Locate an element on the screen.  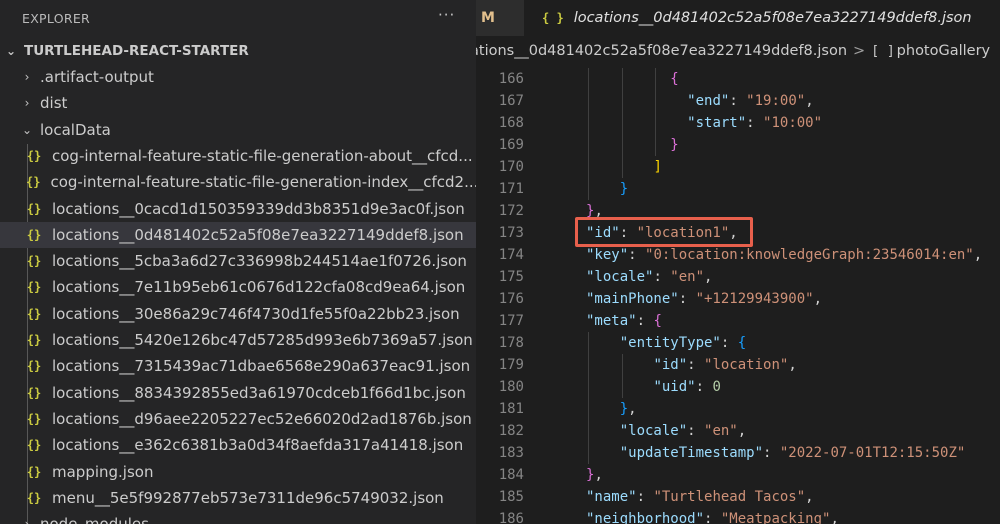
code-token: "Turtlehead Tacos" is located at coordinates (729, 497).